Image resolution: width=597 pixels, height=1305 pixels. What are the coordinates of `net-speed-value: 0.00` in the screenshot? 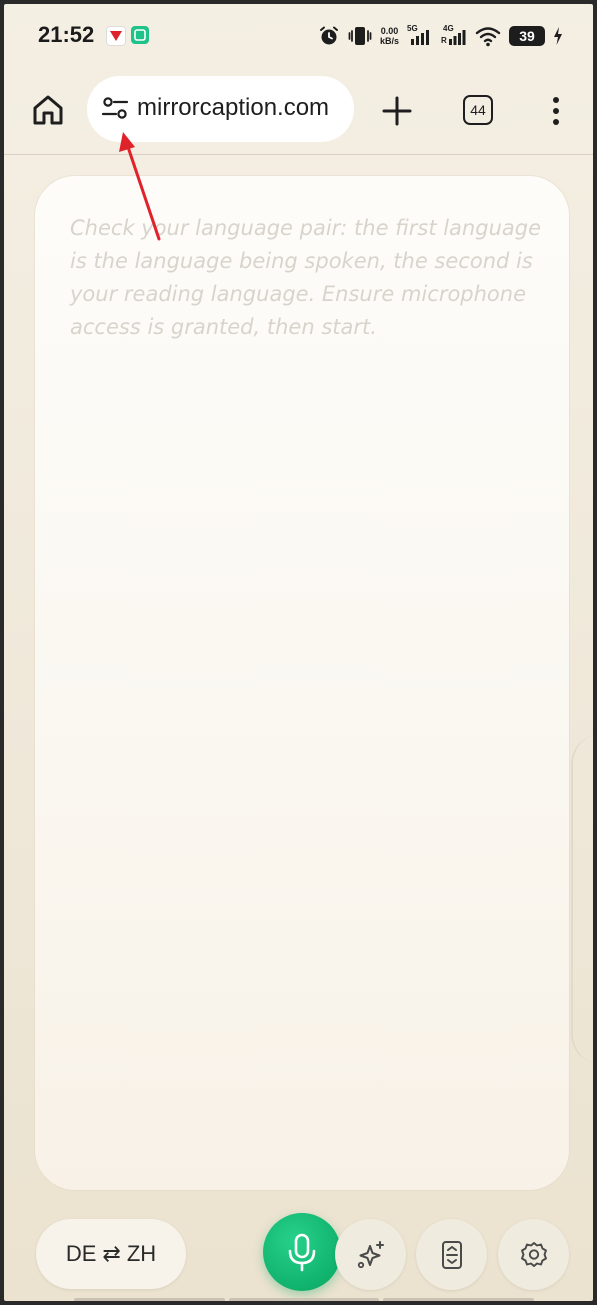 It's located at (389, 31).